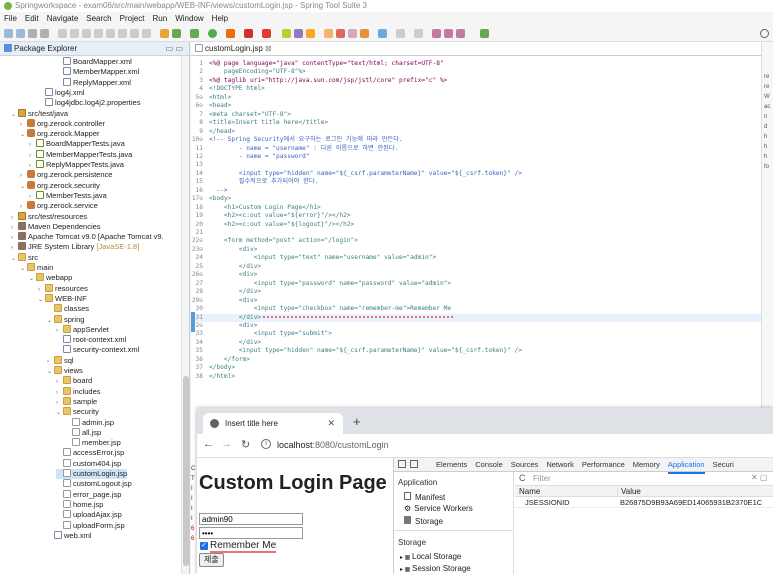  What do you see at coordinates (98, 18) in the screenshot?
I see `menu-search: Search` at bounding box center [98, 18].